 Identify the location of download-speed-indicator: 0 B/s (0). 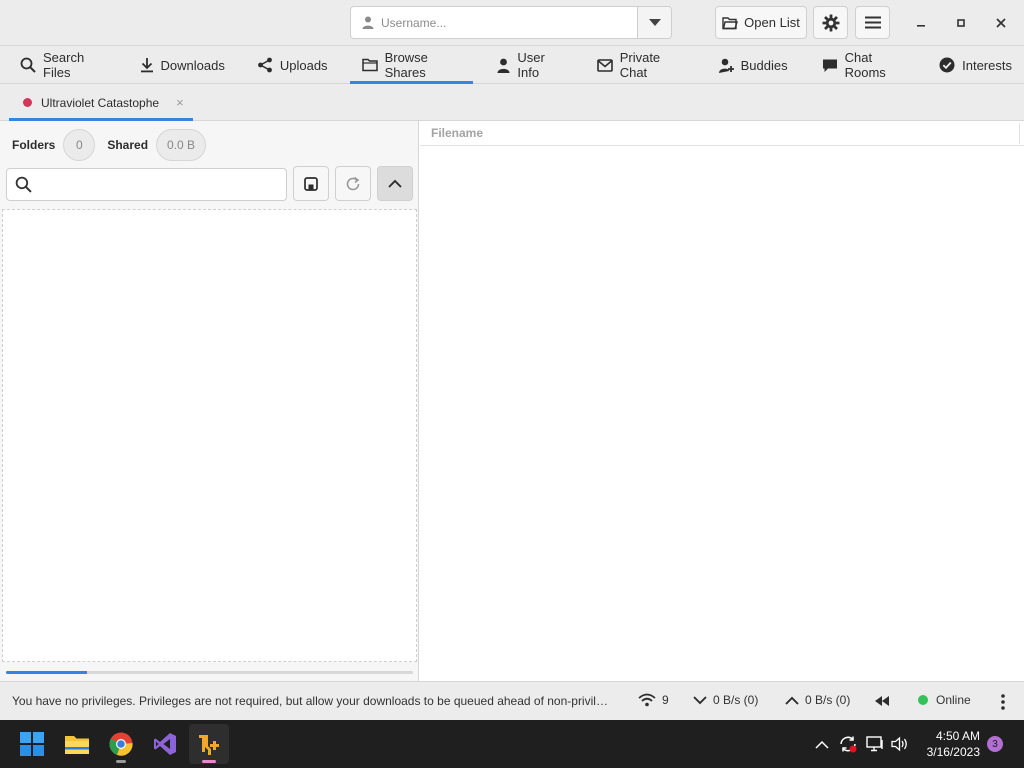
(725, 700).